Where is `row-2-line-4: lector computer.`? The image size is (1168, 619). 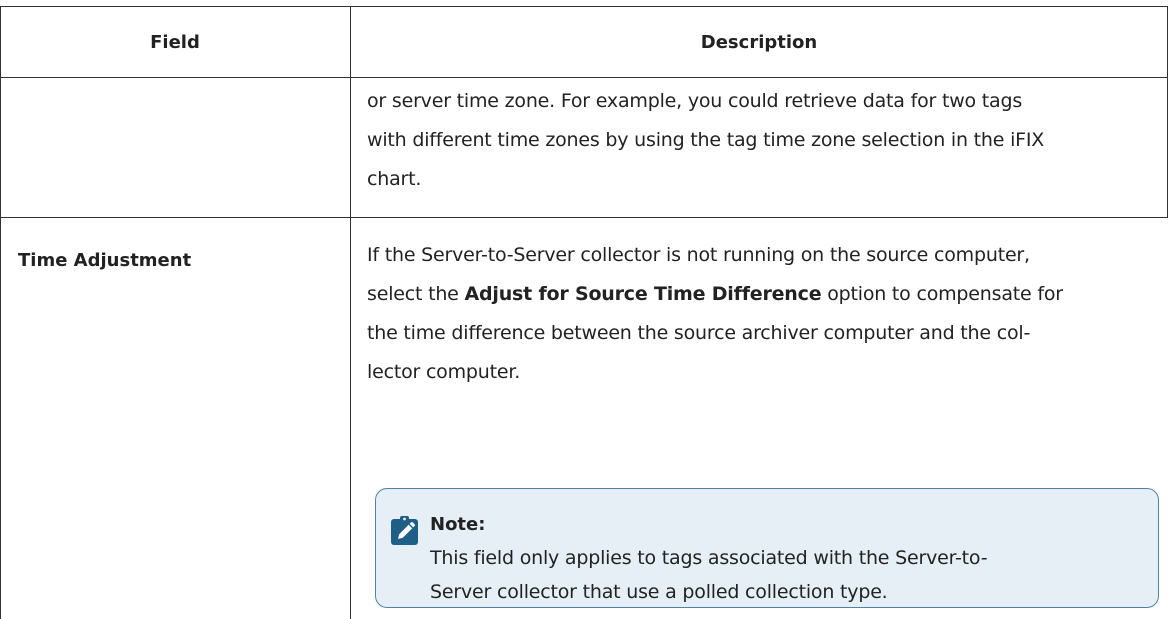
row-2-line-4: lector computer. is located at coordinates (444, 372).